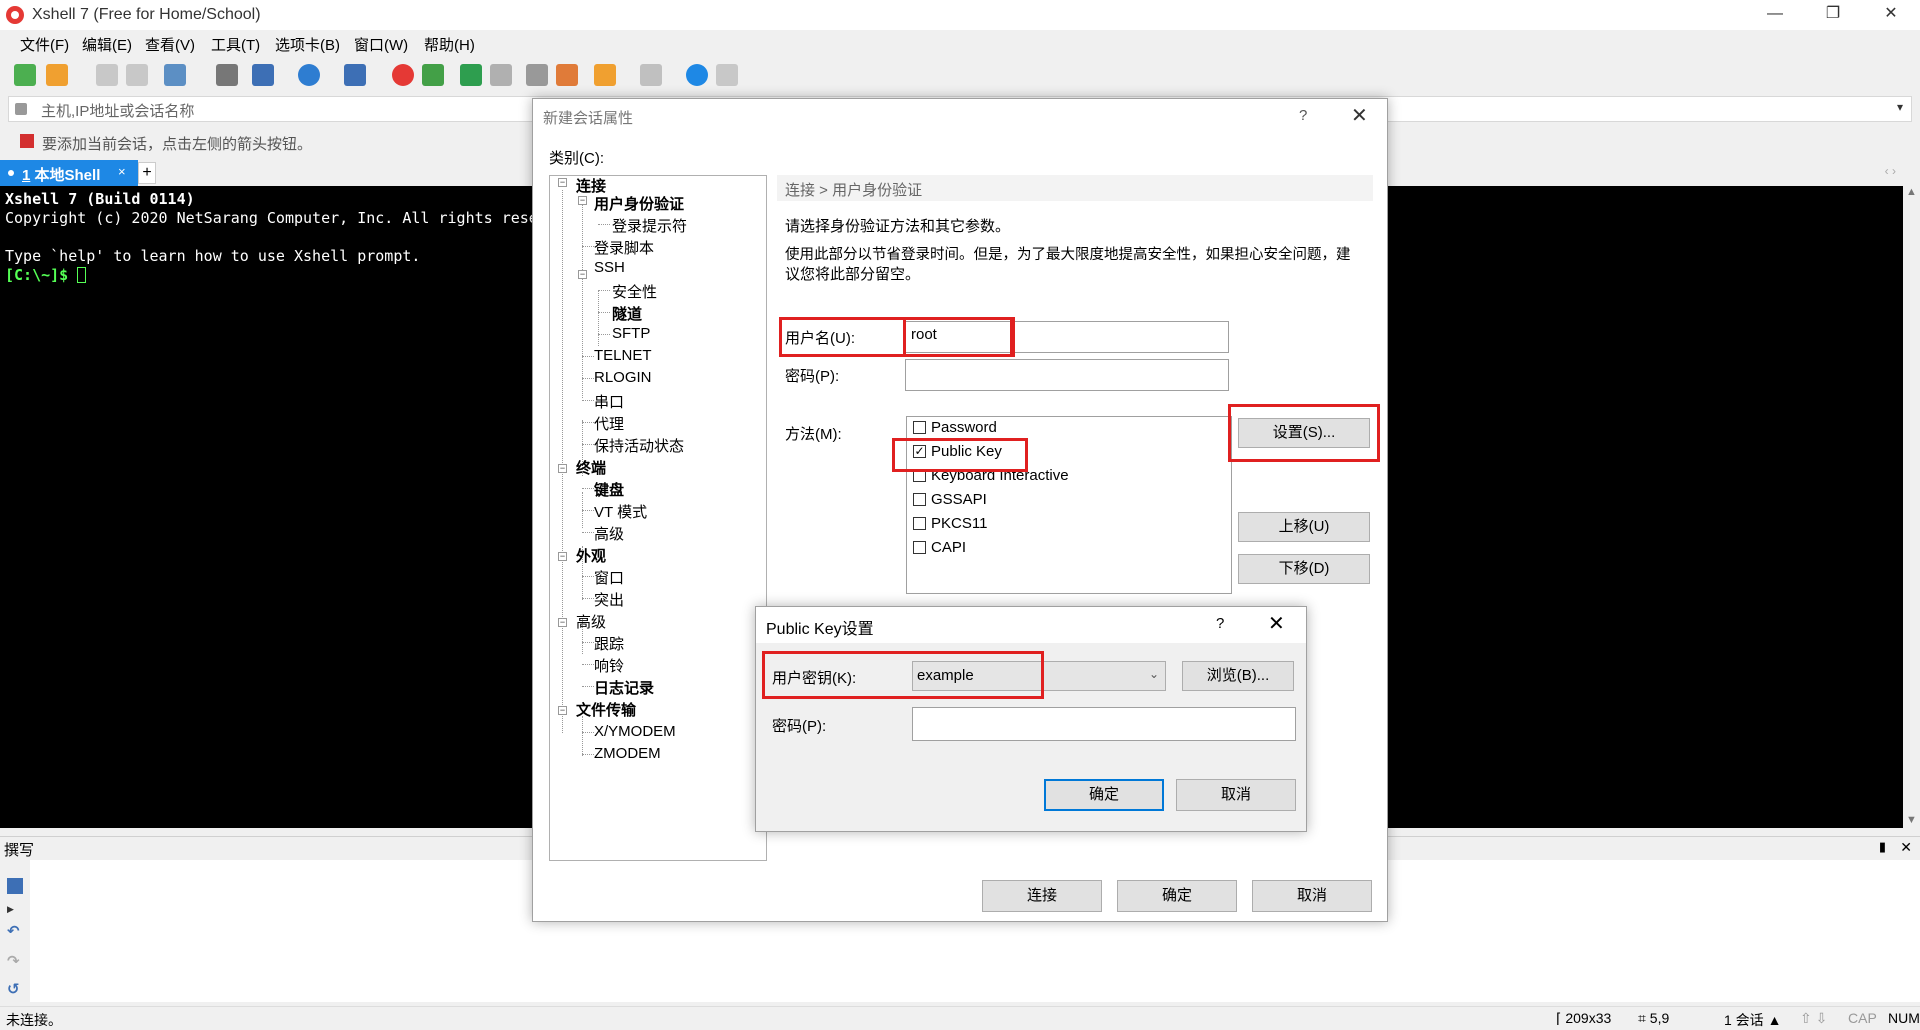 This screenshot has width=1920, height=1030. I want to click on minimize-button: —, so click(1775, 15).